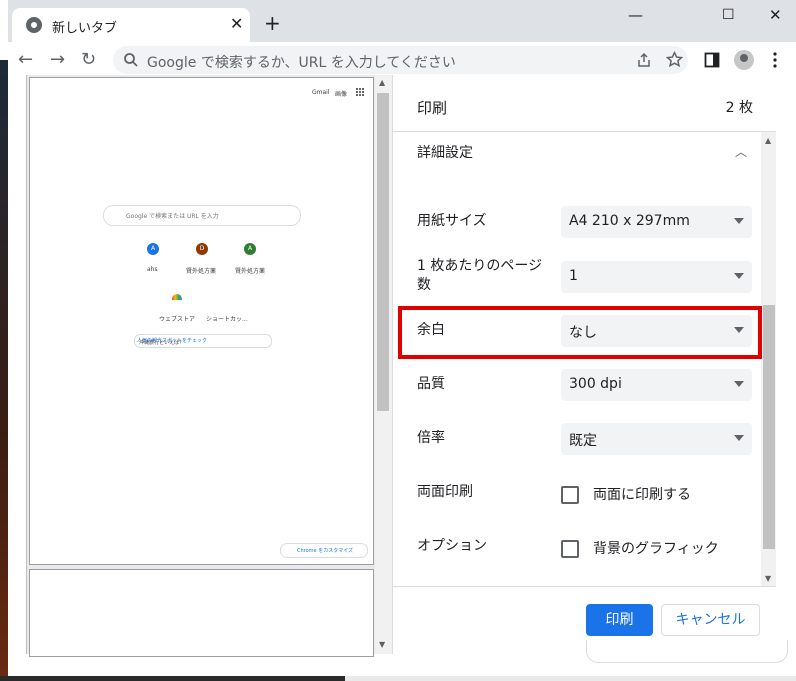 The height and width of the screenshot is (681, 796). What do you see at coordinates (452, 221) in the screenshot?
I see `paper-size-label: 用紙サイズ` at bounding box center [452, 221].